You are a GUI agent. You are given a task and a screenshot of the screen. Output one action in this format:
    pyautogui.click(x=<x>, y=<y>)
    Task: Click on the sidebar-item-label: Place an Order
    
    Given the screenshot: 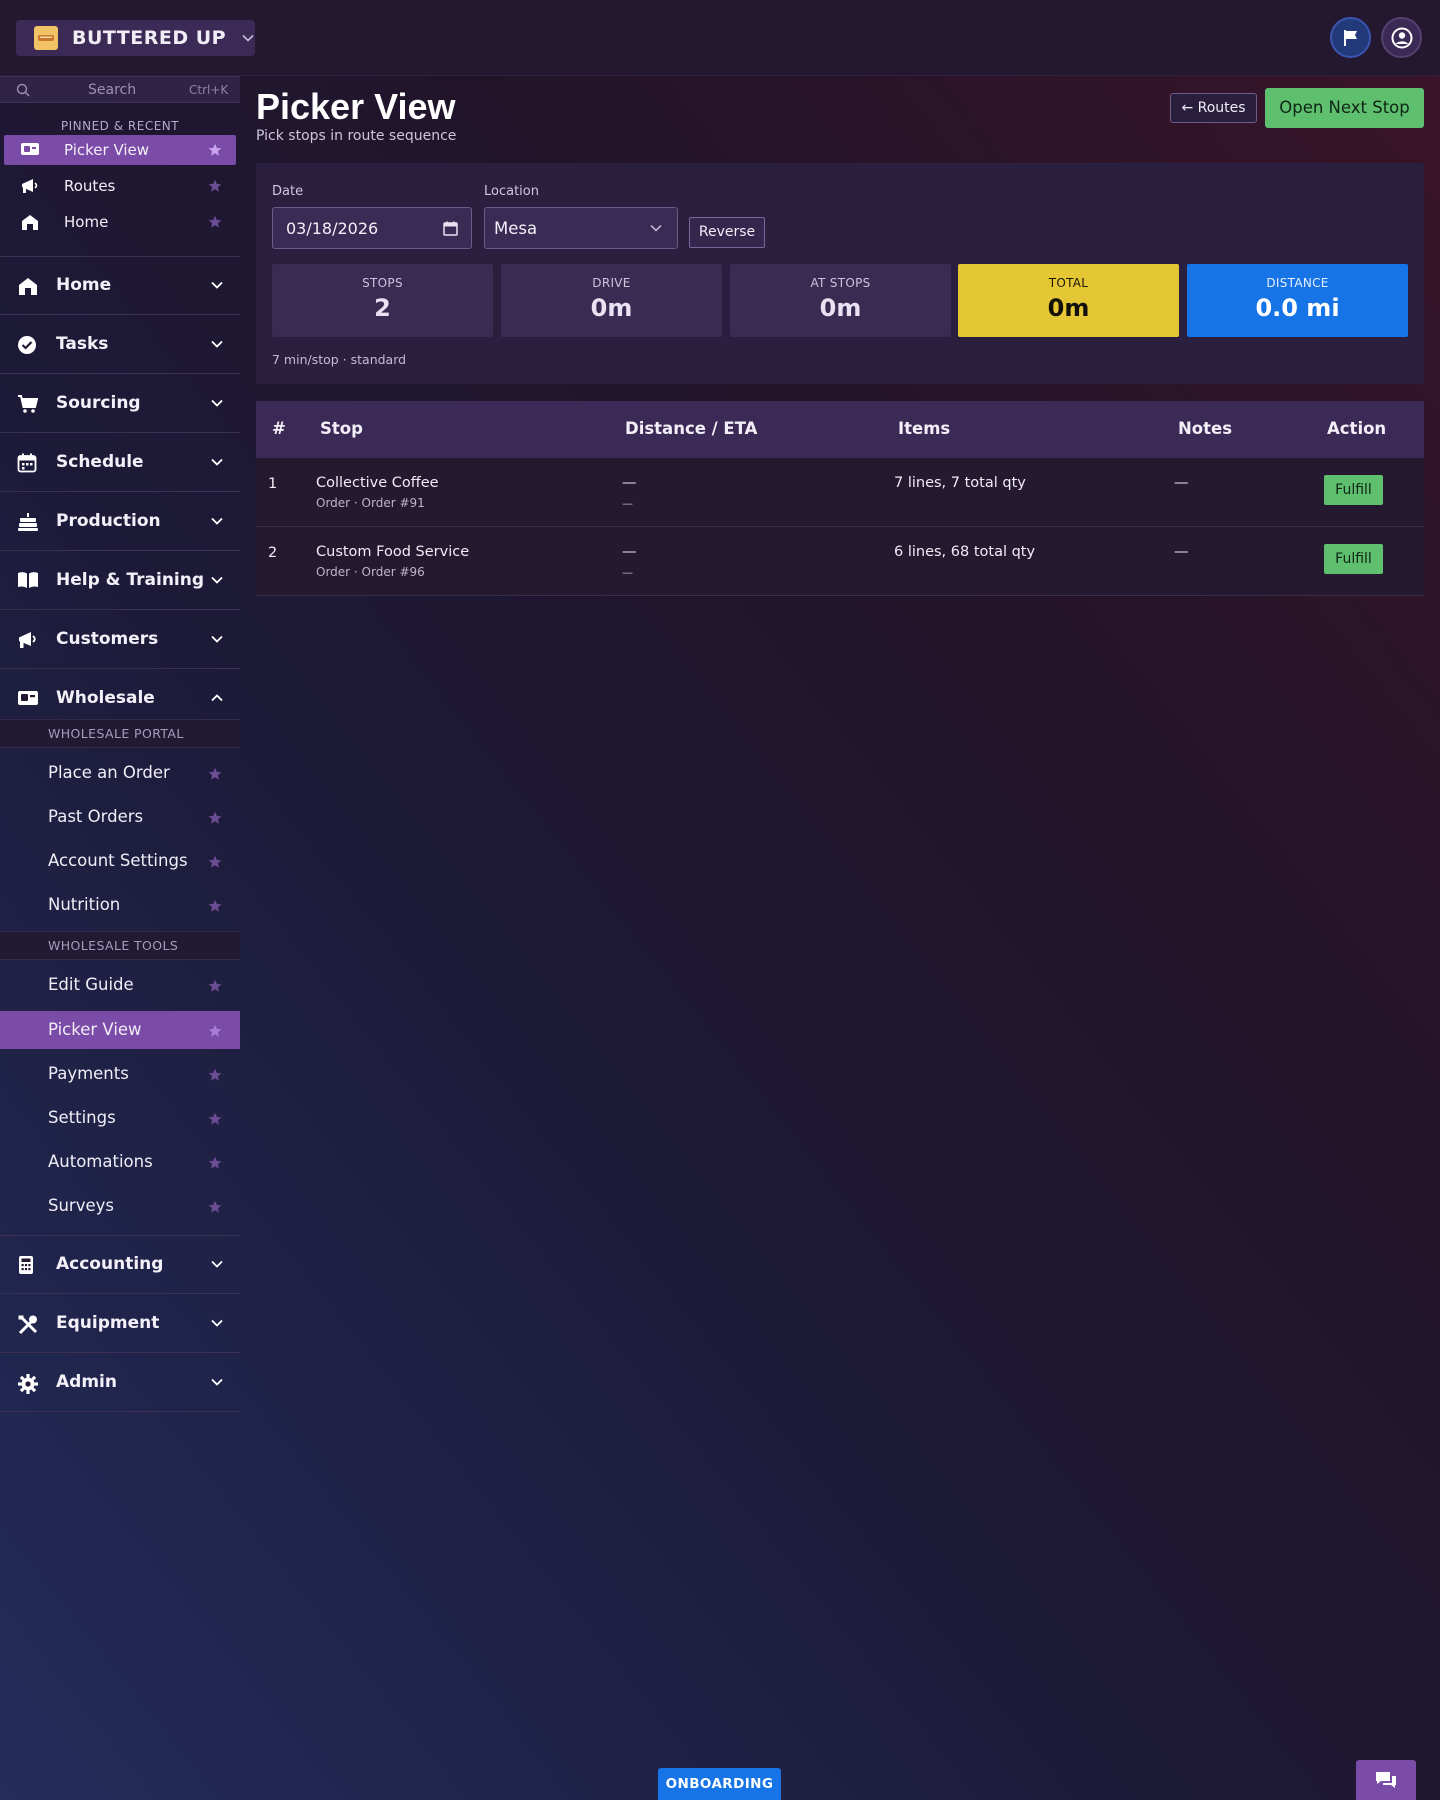 What is the action you would take?
    pyautogui.click(x=109, y=772)
    